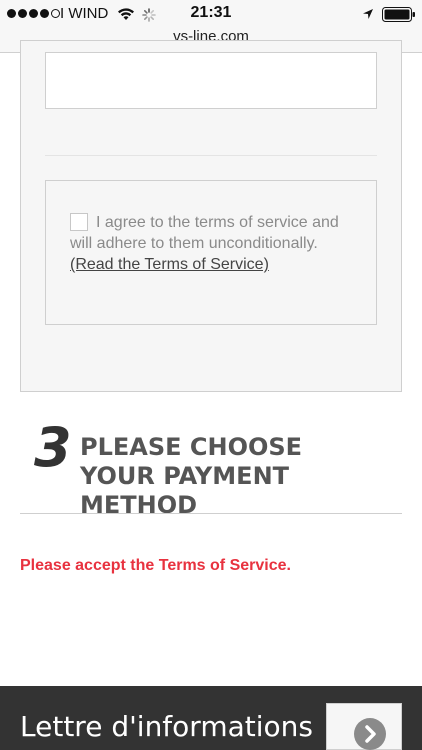 The height and width of the screenshot is (750, 422). What do you see at coordinates (169, 264) in the screenshot?
I see `terms-of-service-link: (Read the Terms of Service)` at bounding box center [169, 264].